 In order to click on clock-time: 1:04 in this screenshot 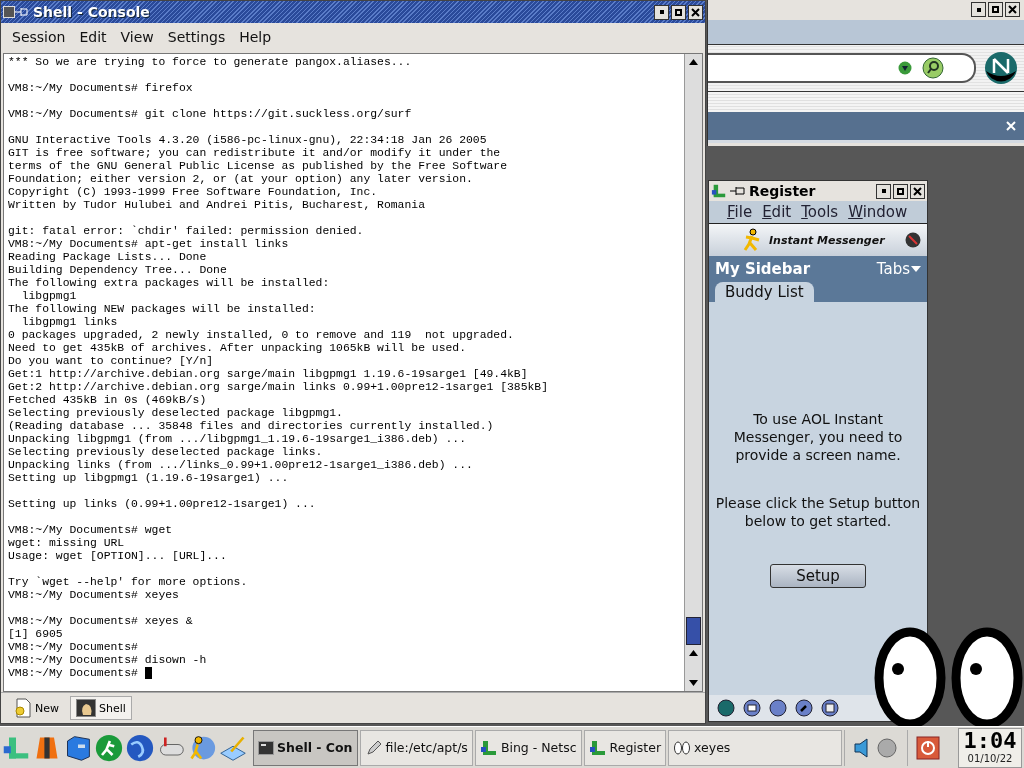, I will do `click(990, 740)`.